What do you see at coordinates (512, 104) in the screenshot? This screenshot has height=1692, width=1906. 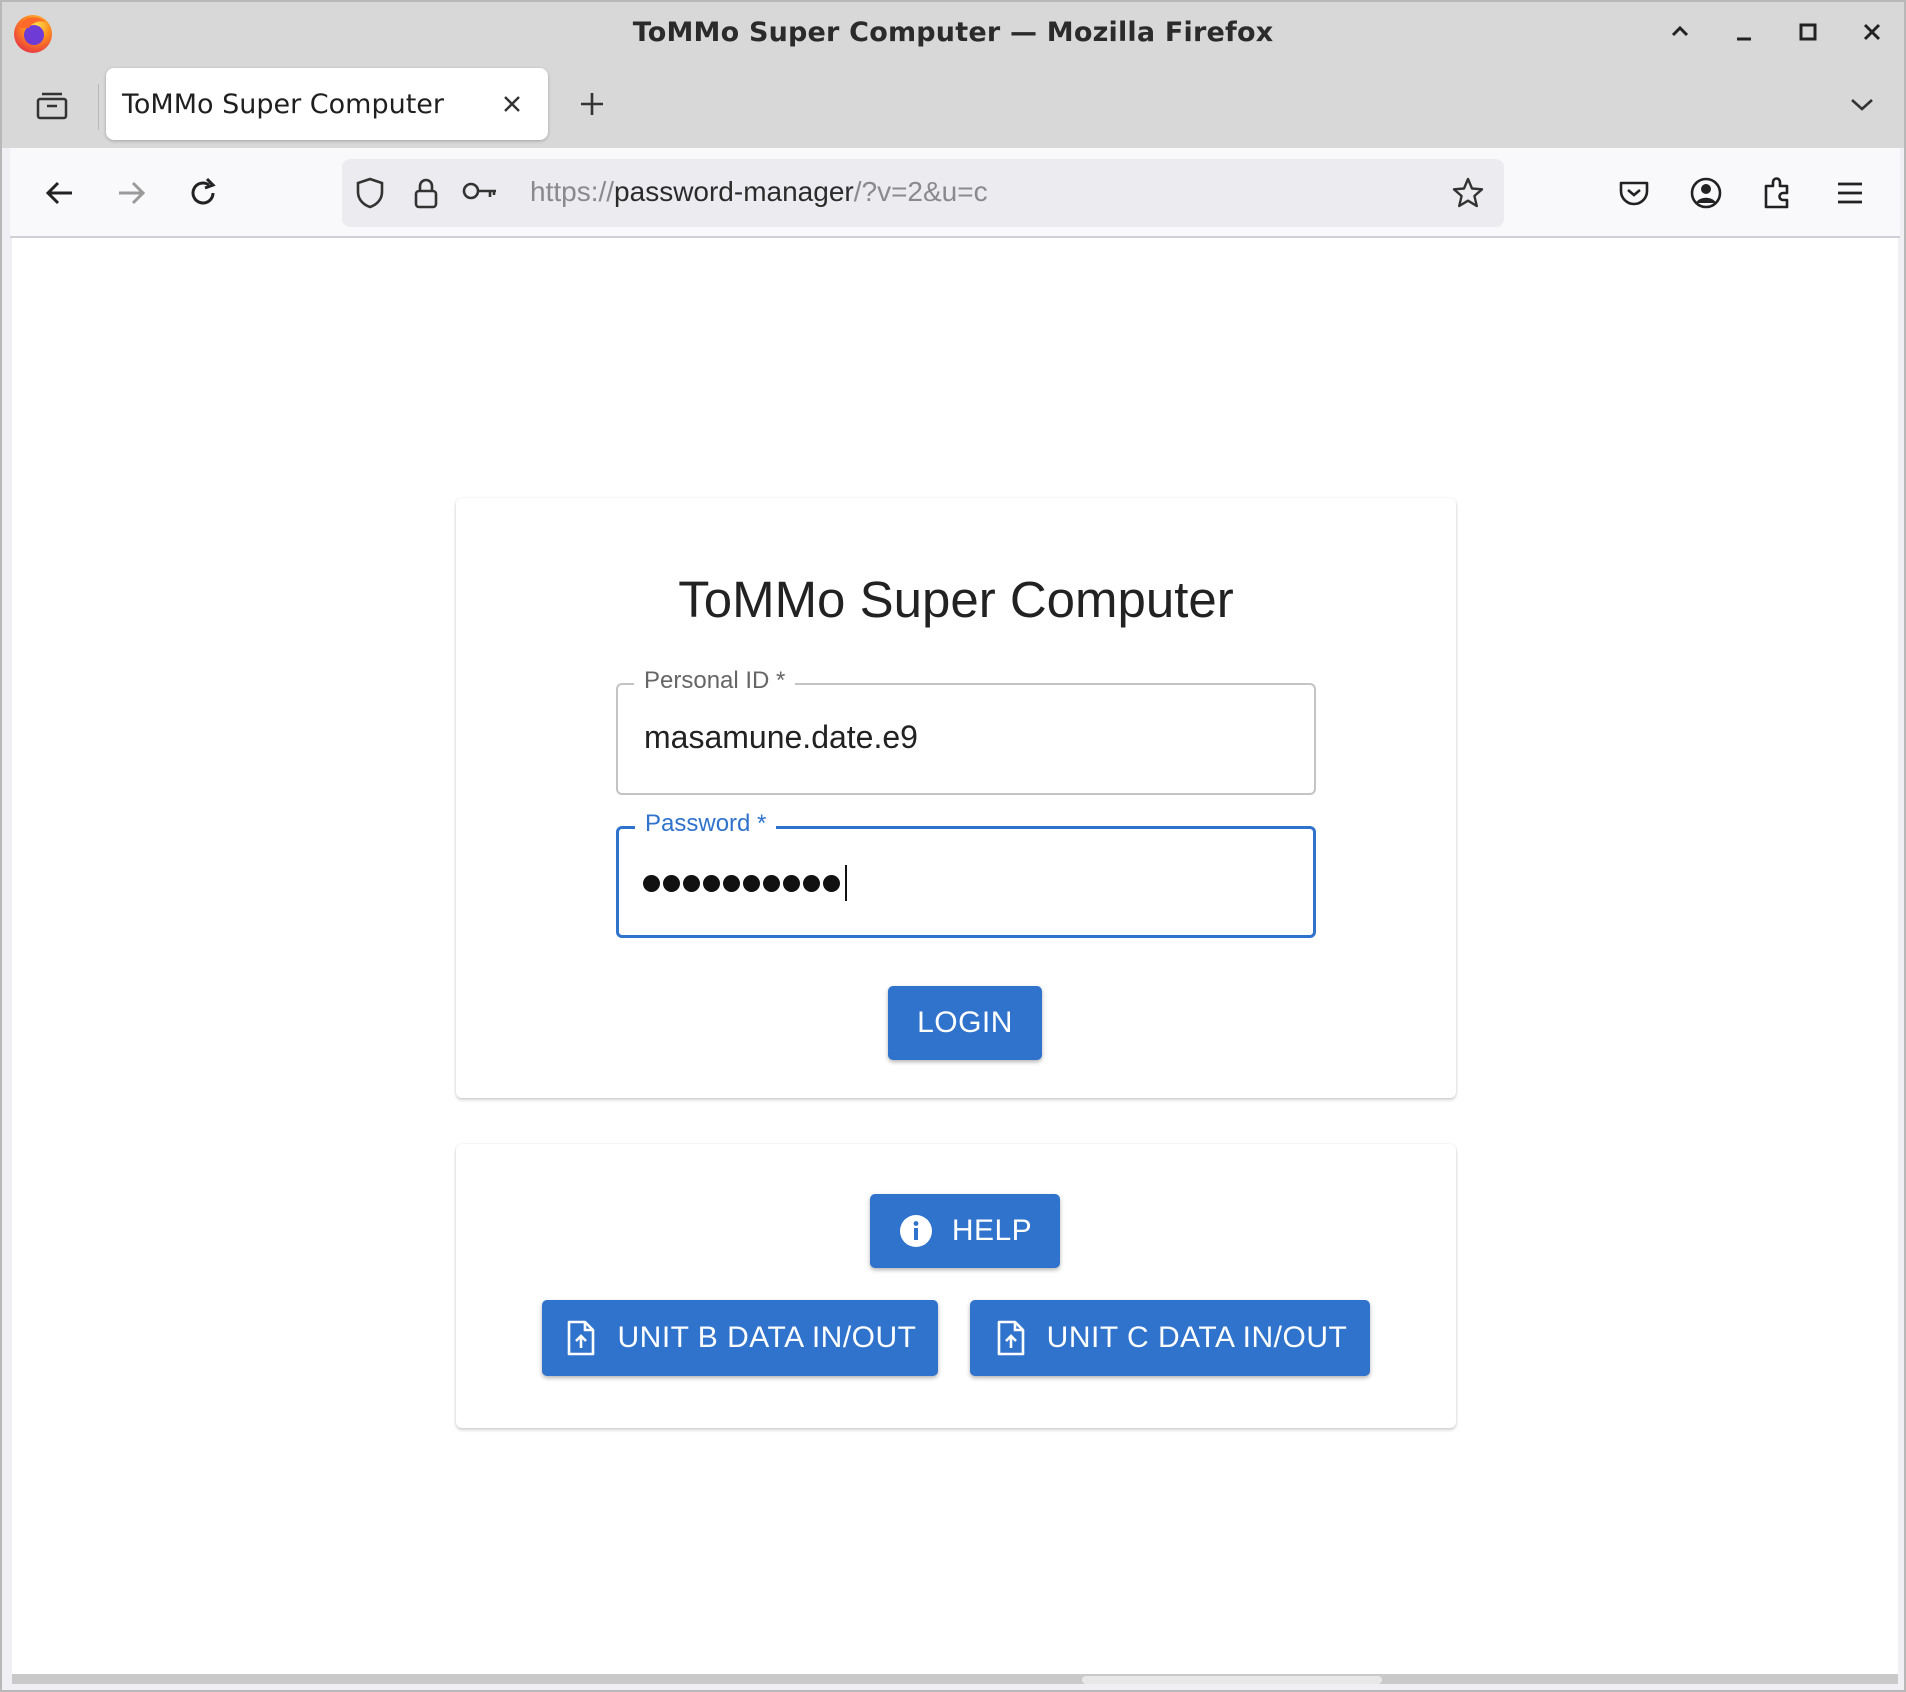 I see `tab-close-icon` at bounding box center [512, 104].